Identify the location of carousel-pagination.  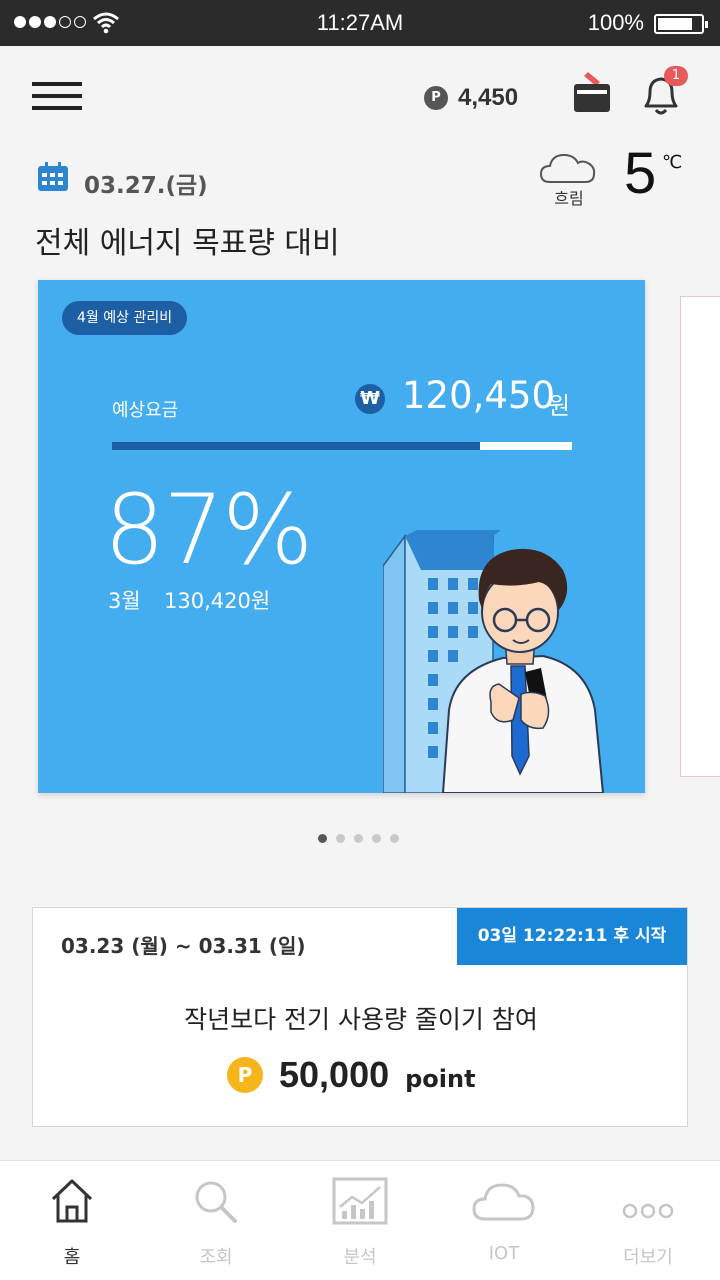
(358, 838).